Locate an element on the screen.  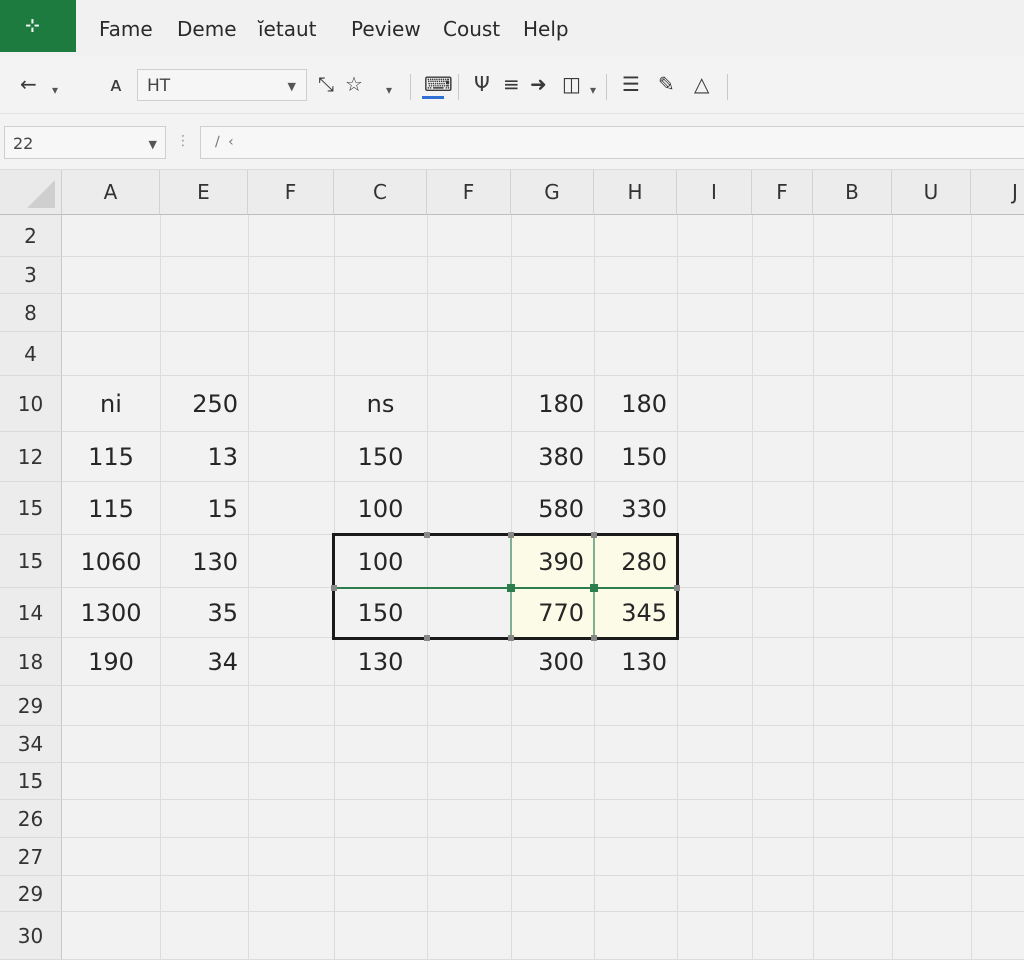
font-name-select: HT ▼ is located at coordinates (222, 85).